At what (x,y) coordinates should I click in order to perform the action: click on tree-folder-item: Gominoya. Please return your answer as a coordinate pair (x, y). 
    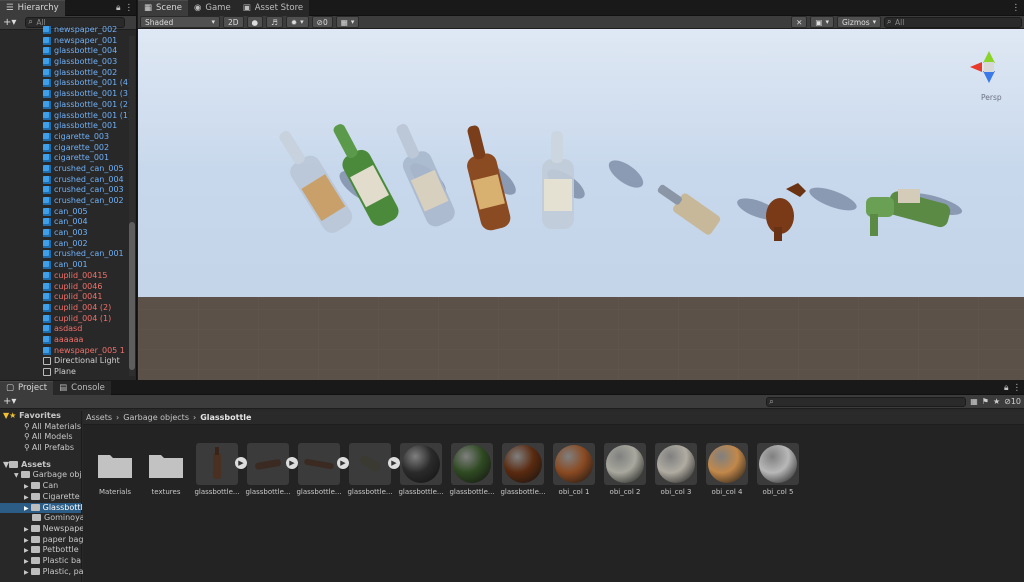
    Looking at the image, I should click on (42, 518).